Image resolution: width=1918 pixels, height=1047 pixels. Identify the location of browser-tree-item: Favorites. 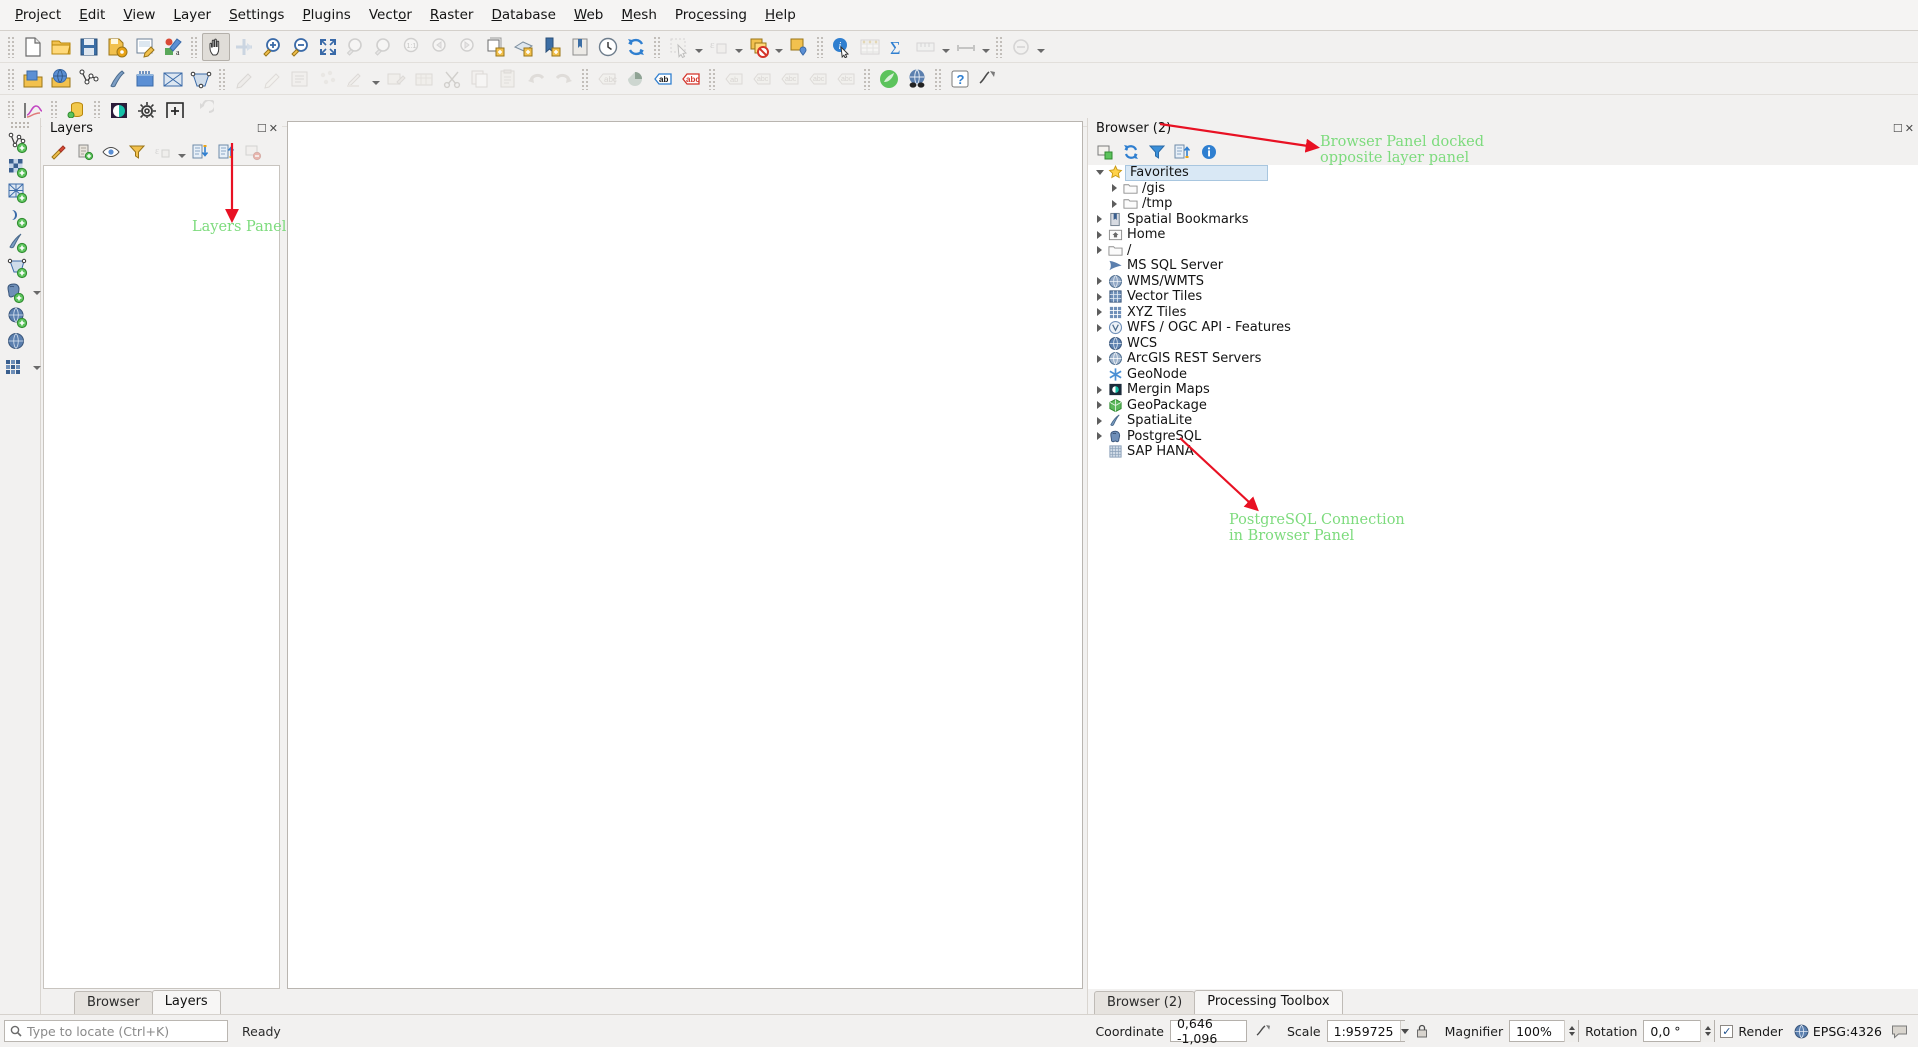
(1503, 173).